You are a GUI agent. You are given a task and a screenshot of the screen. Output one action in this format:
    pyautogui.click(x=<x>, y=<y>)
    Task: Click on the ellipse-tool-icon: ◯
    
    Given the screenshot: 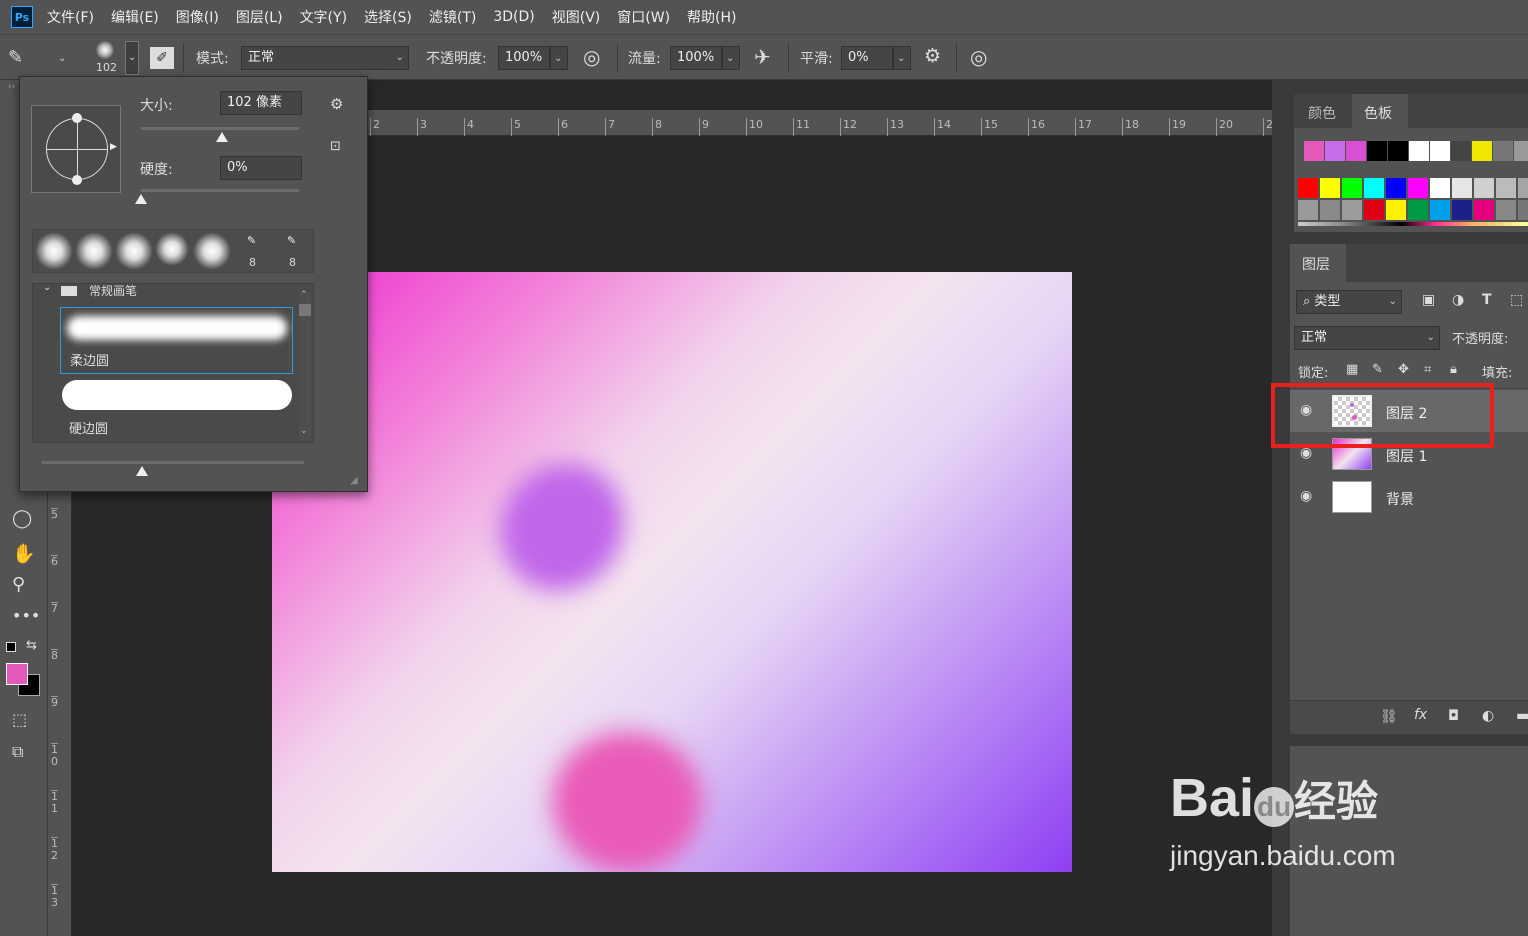 What is the action you would take?
    pyautogui.click(x=22, y=518)
    